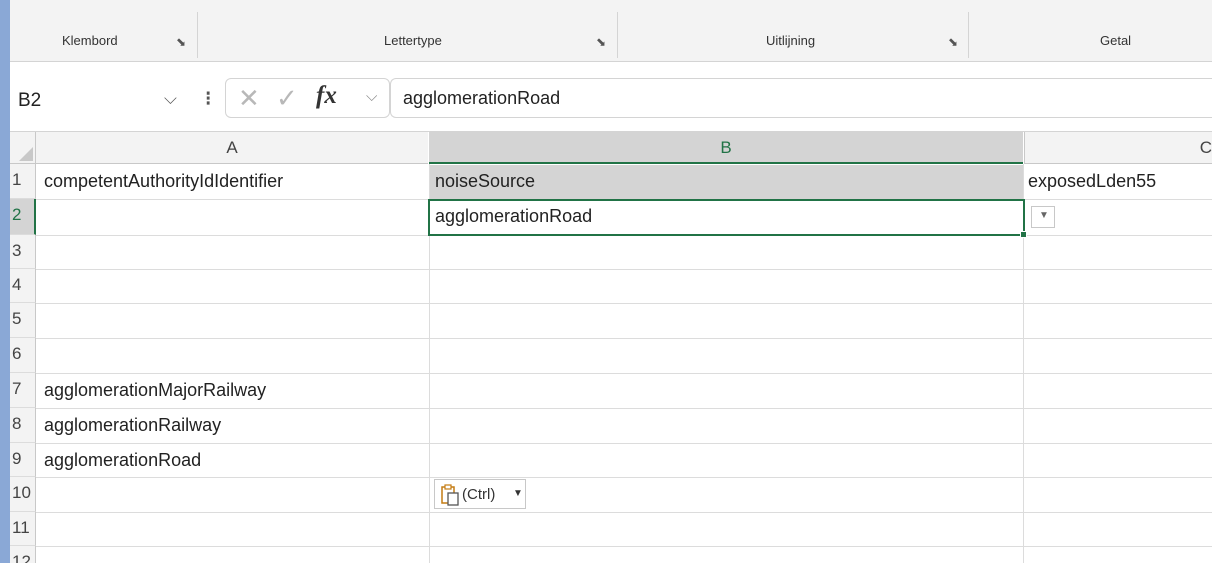 The image size is (1212, 563). Describe the element at coordinates (122, 460) in the screenshot. I see `cell-a9: agglomerationRoad` at that location.